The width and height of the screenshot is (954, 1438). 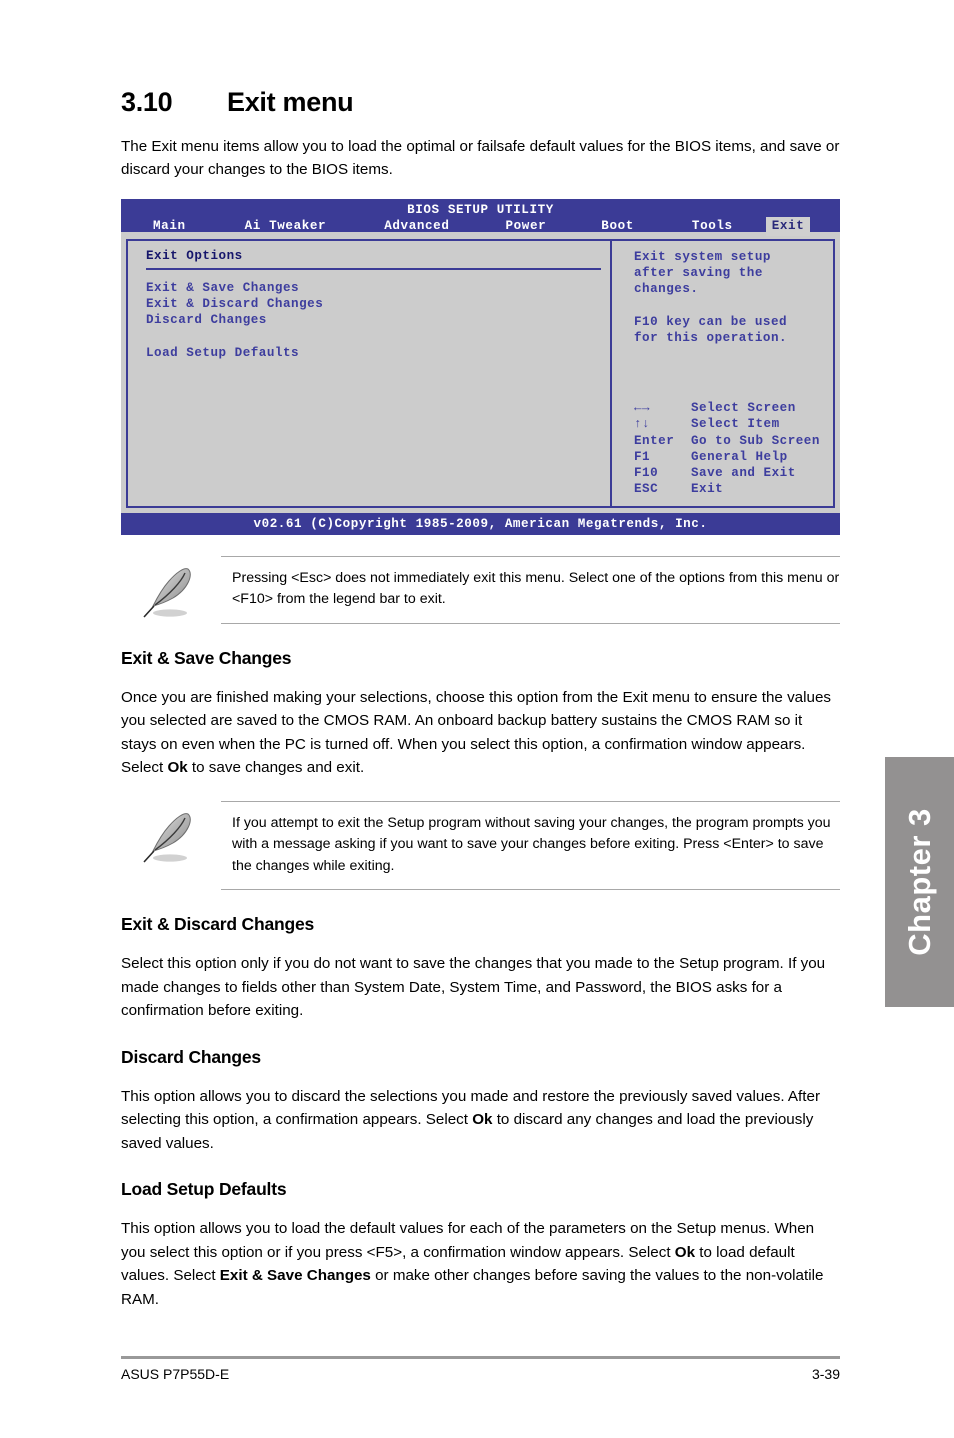 What do you see at coordinates (642, 407) in the screenshot?
I see `legend-key-arrows-lr: ←→` at bounding box center [642, 407].